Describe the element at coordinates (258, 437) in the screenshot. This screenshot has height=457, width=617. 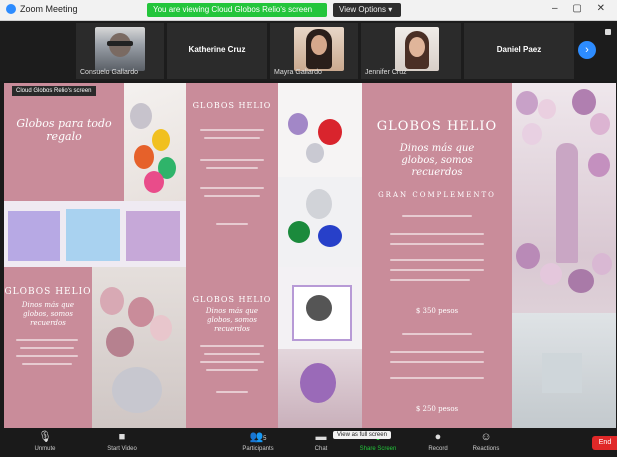
I see `participants-icon: 👥5` at that location.